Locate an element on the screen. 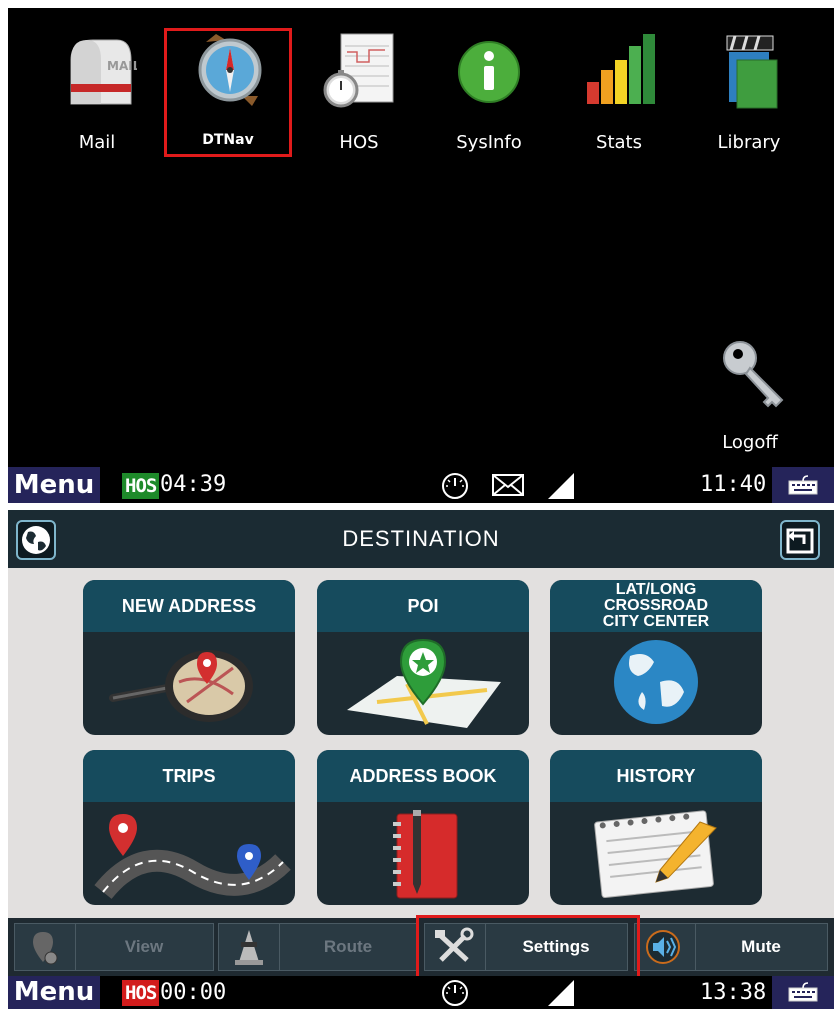 Image resolution: width=835 pixels, height=1009 pixels. traffic-cone-icon is located at coordinates (249, 947).